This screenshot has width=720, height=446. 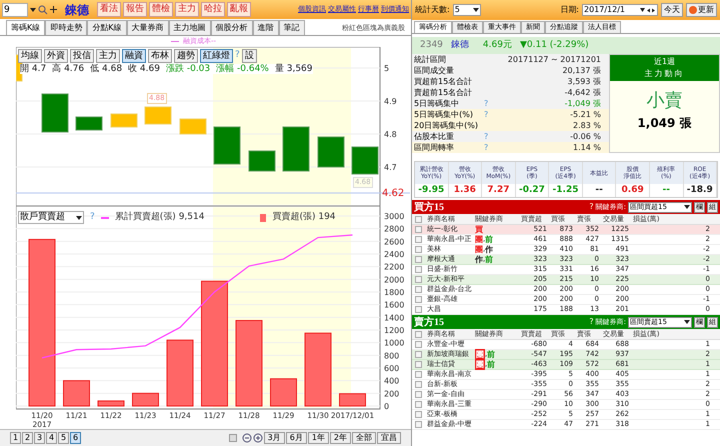 What do you see at coordinates (447, 126) in the screenshot?
I see `stat-label: 20日籌碼集中(%)` at bounding box center [447, 126].